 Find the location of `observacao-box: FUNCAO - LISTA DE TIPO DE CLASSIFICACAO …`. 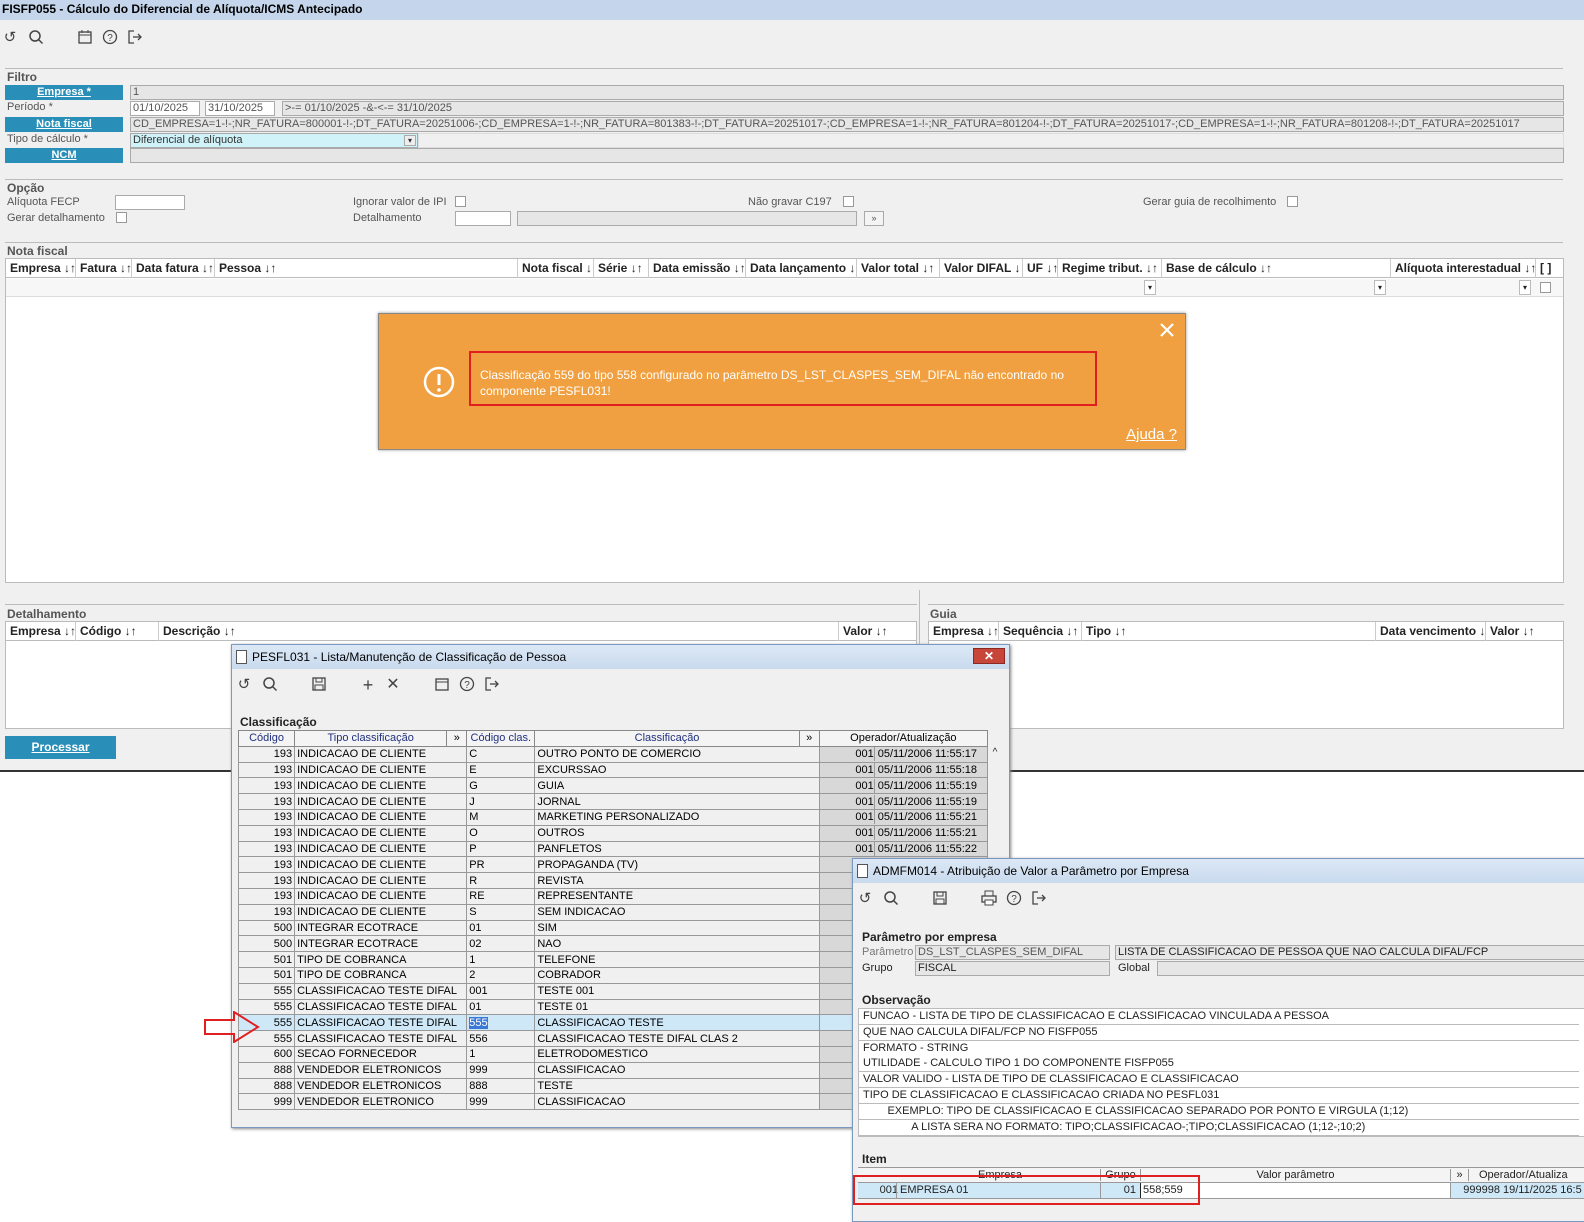

observacao-box: FUNCAO - LISTA DE TIPO DE CLASSIFICACAO … is located at coordinates (1221, 1072).